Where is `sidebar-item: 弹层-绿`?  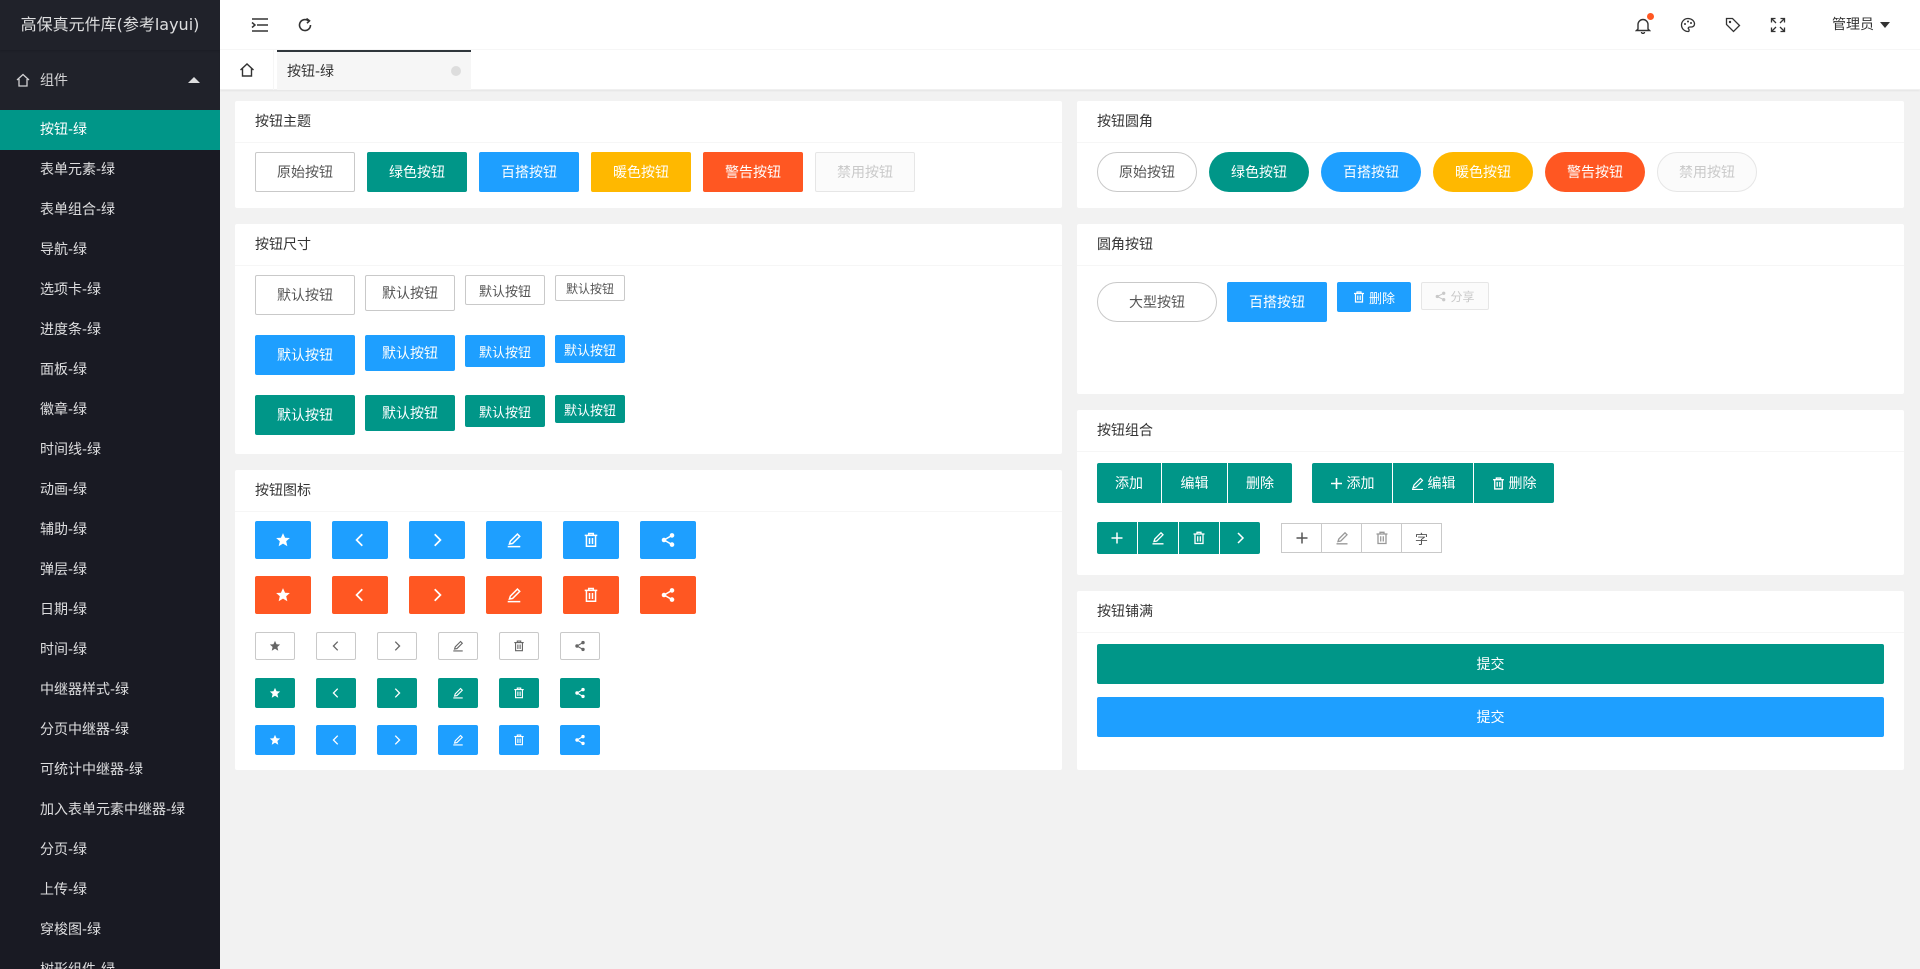 sidebar-item: 弹层-绿 is located at coordinates (110, 570).